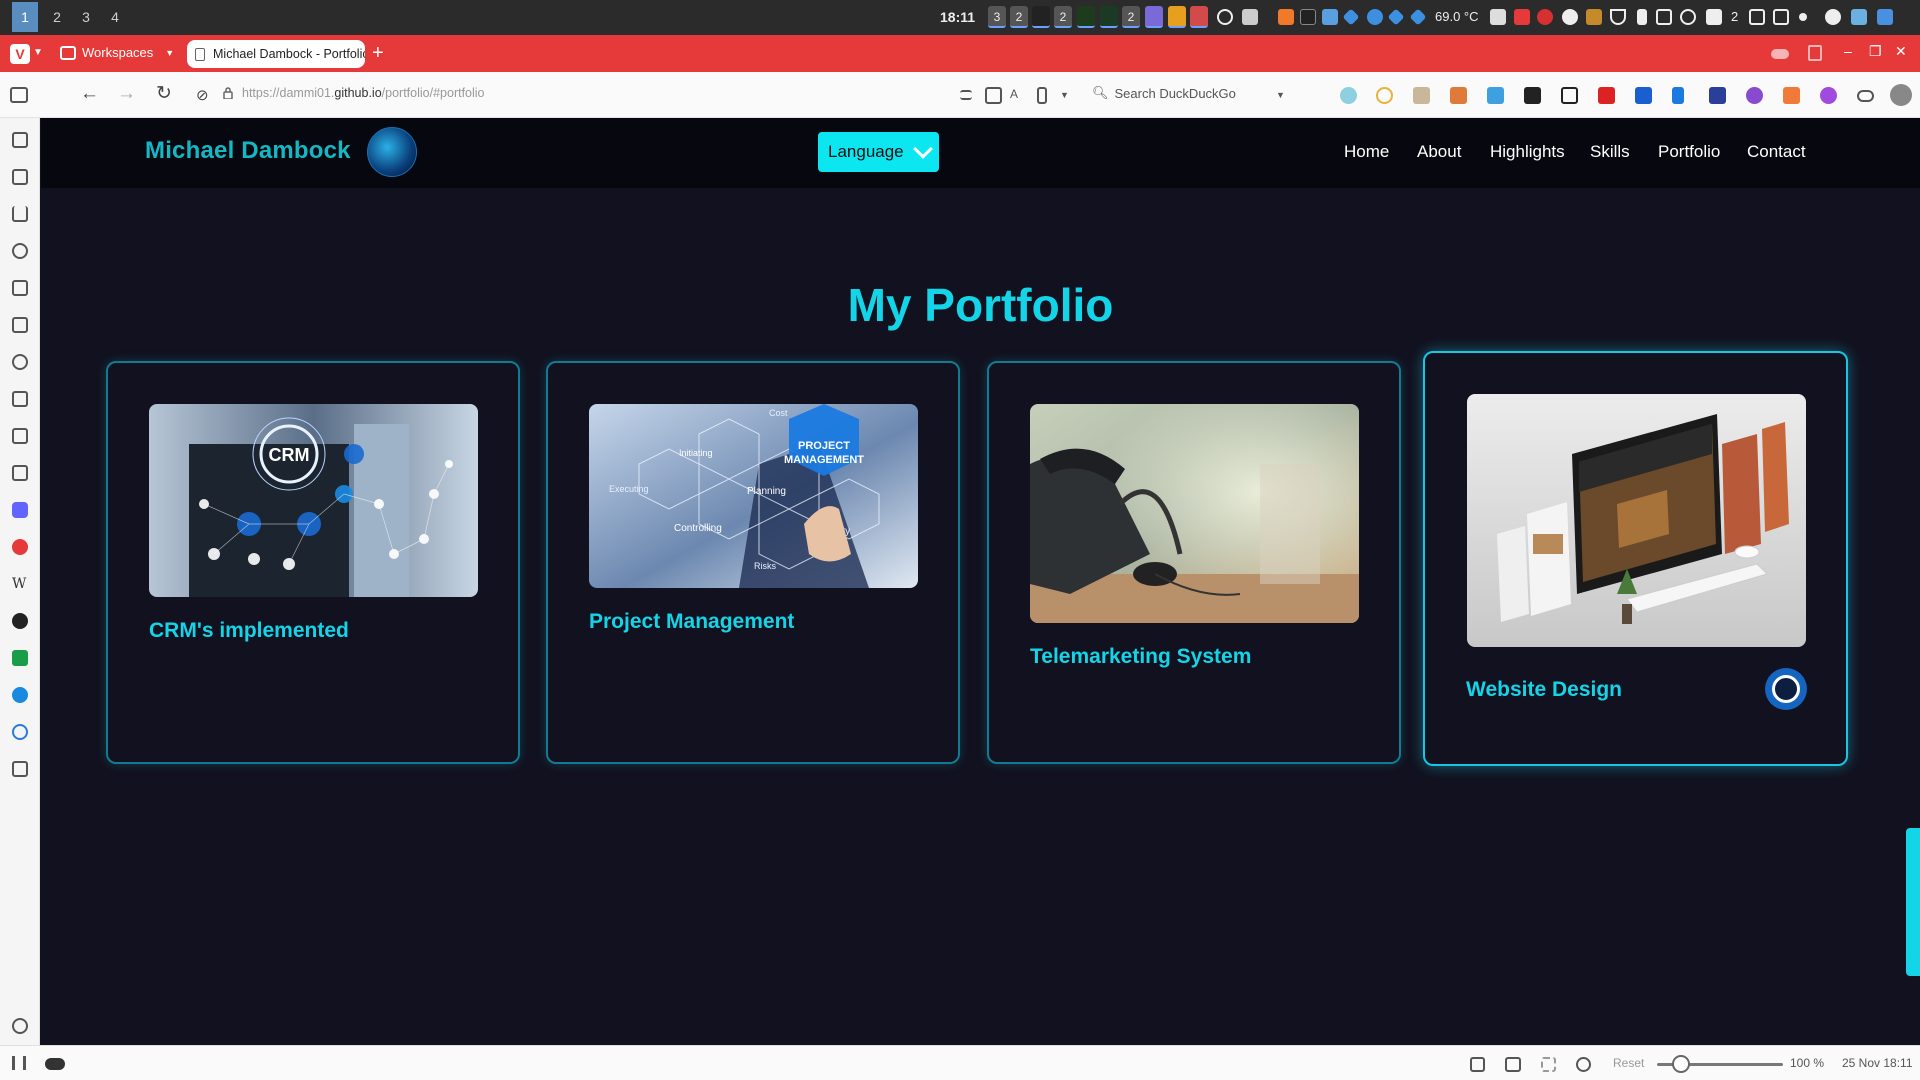  What do you see at coordinates (1901, 95) in the screenshot?
I see `avatar` at bounding box center [1901, 95].